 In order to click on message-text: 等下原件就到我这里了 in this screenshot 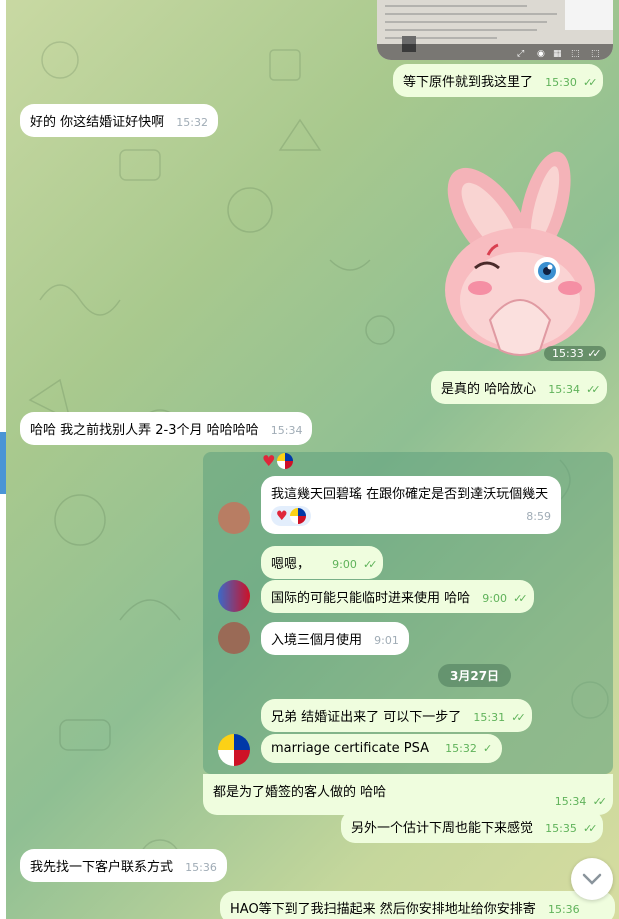, I will do `click(468, 82)`.